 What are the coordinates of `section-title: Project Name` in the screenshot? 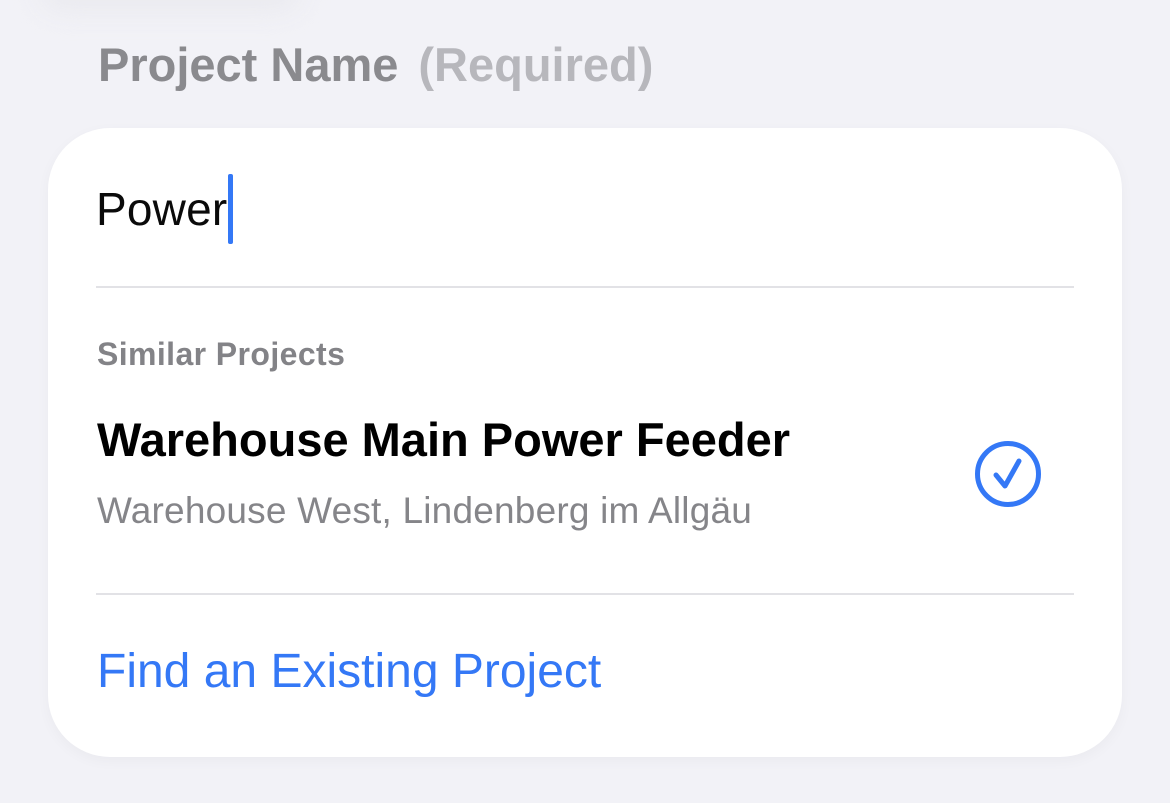 It's located at (248, 64).